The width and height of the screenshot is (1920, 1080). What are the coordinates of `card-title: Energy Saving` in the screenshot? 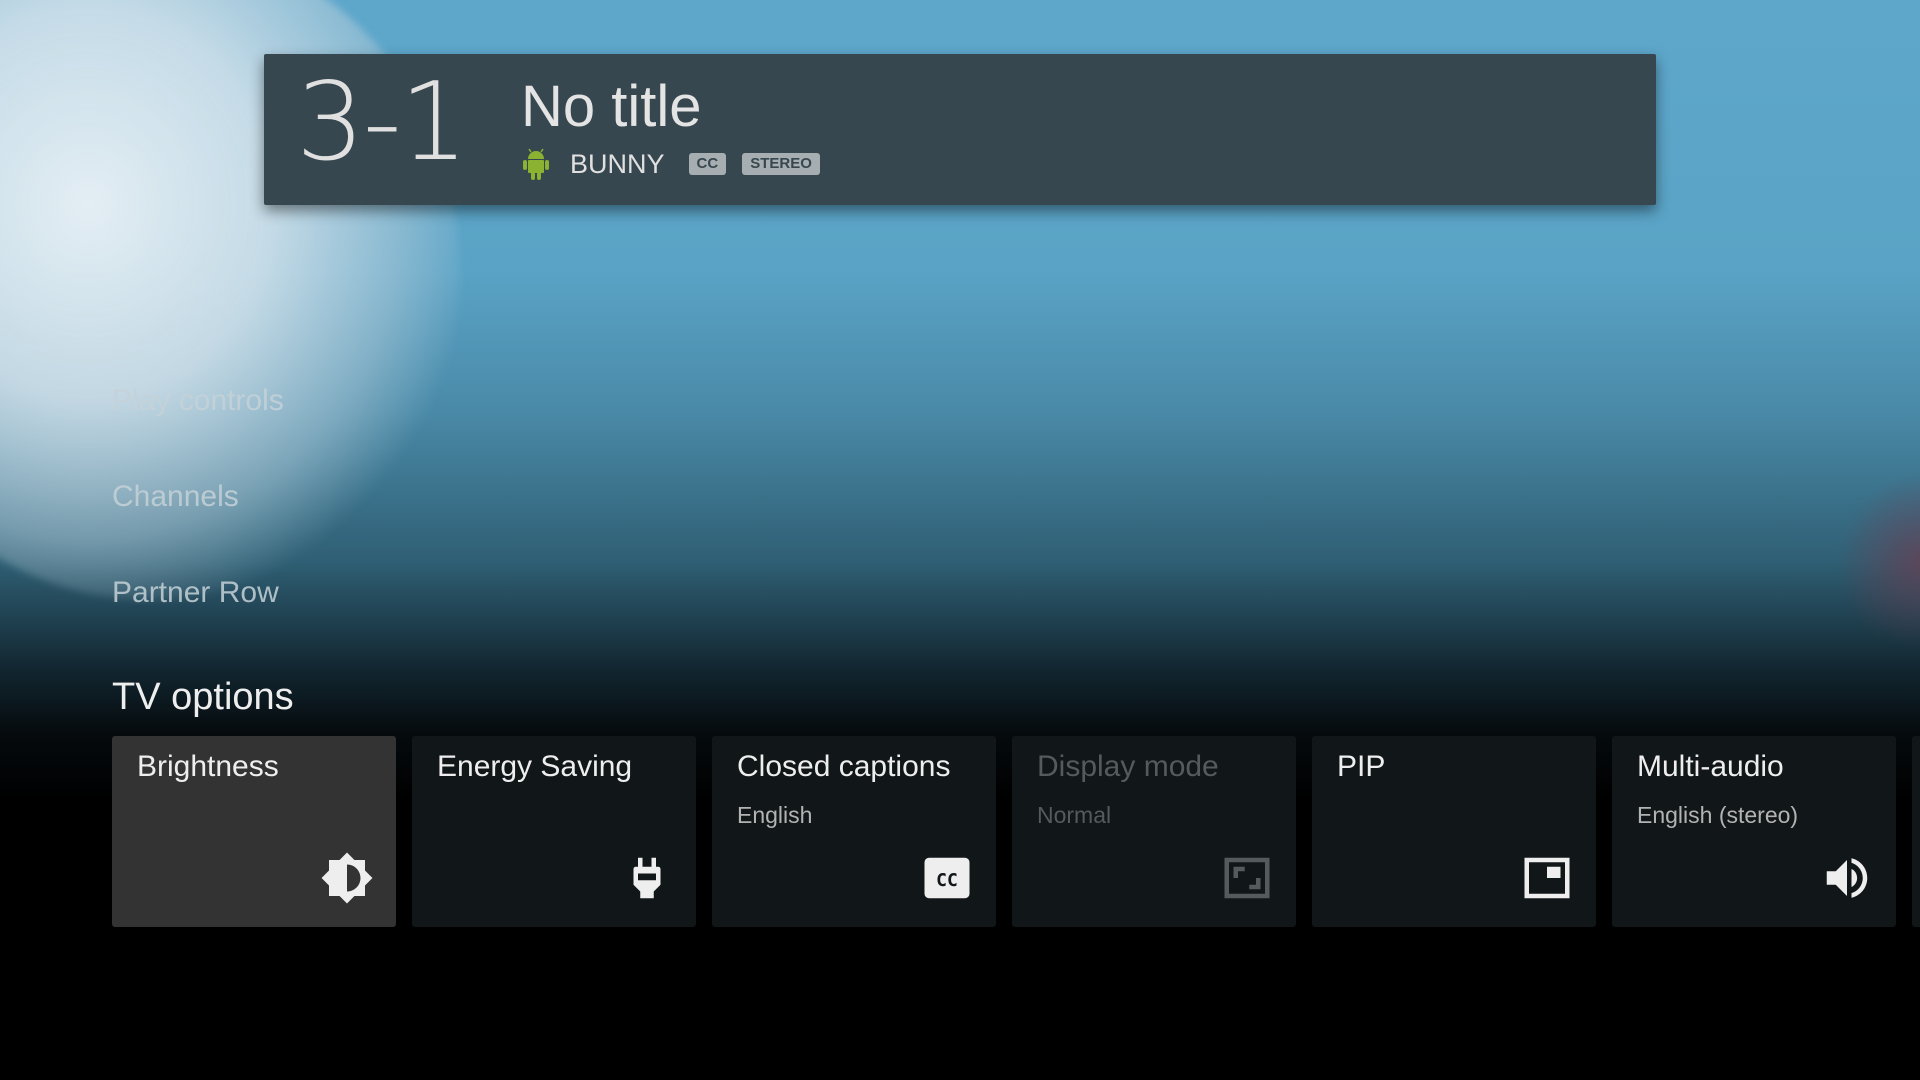 It's located at (535, 766).